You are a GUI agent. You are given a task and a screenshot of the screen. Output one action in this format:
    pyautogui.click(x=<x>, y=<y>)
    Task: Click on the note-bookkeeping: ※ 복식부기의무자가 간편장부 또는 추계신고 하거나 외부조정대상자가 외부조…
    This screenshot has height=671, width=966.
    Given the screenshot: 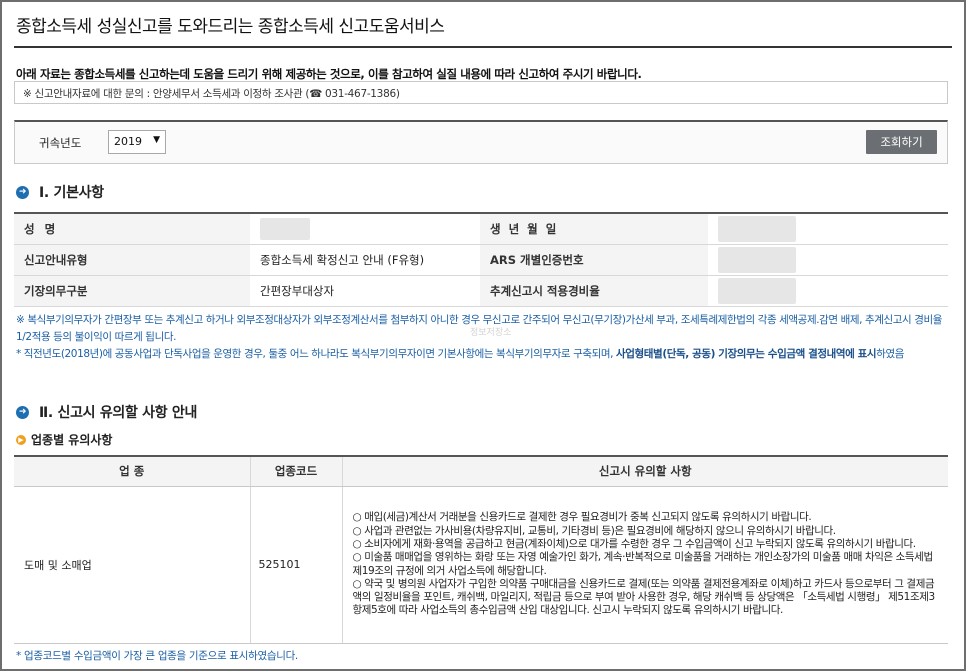 What is the action you would take?
    pyautogui.click(x=479, y=328)
    